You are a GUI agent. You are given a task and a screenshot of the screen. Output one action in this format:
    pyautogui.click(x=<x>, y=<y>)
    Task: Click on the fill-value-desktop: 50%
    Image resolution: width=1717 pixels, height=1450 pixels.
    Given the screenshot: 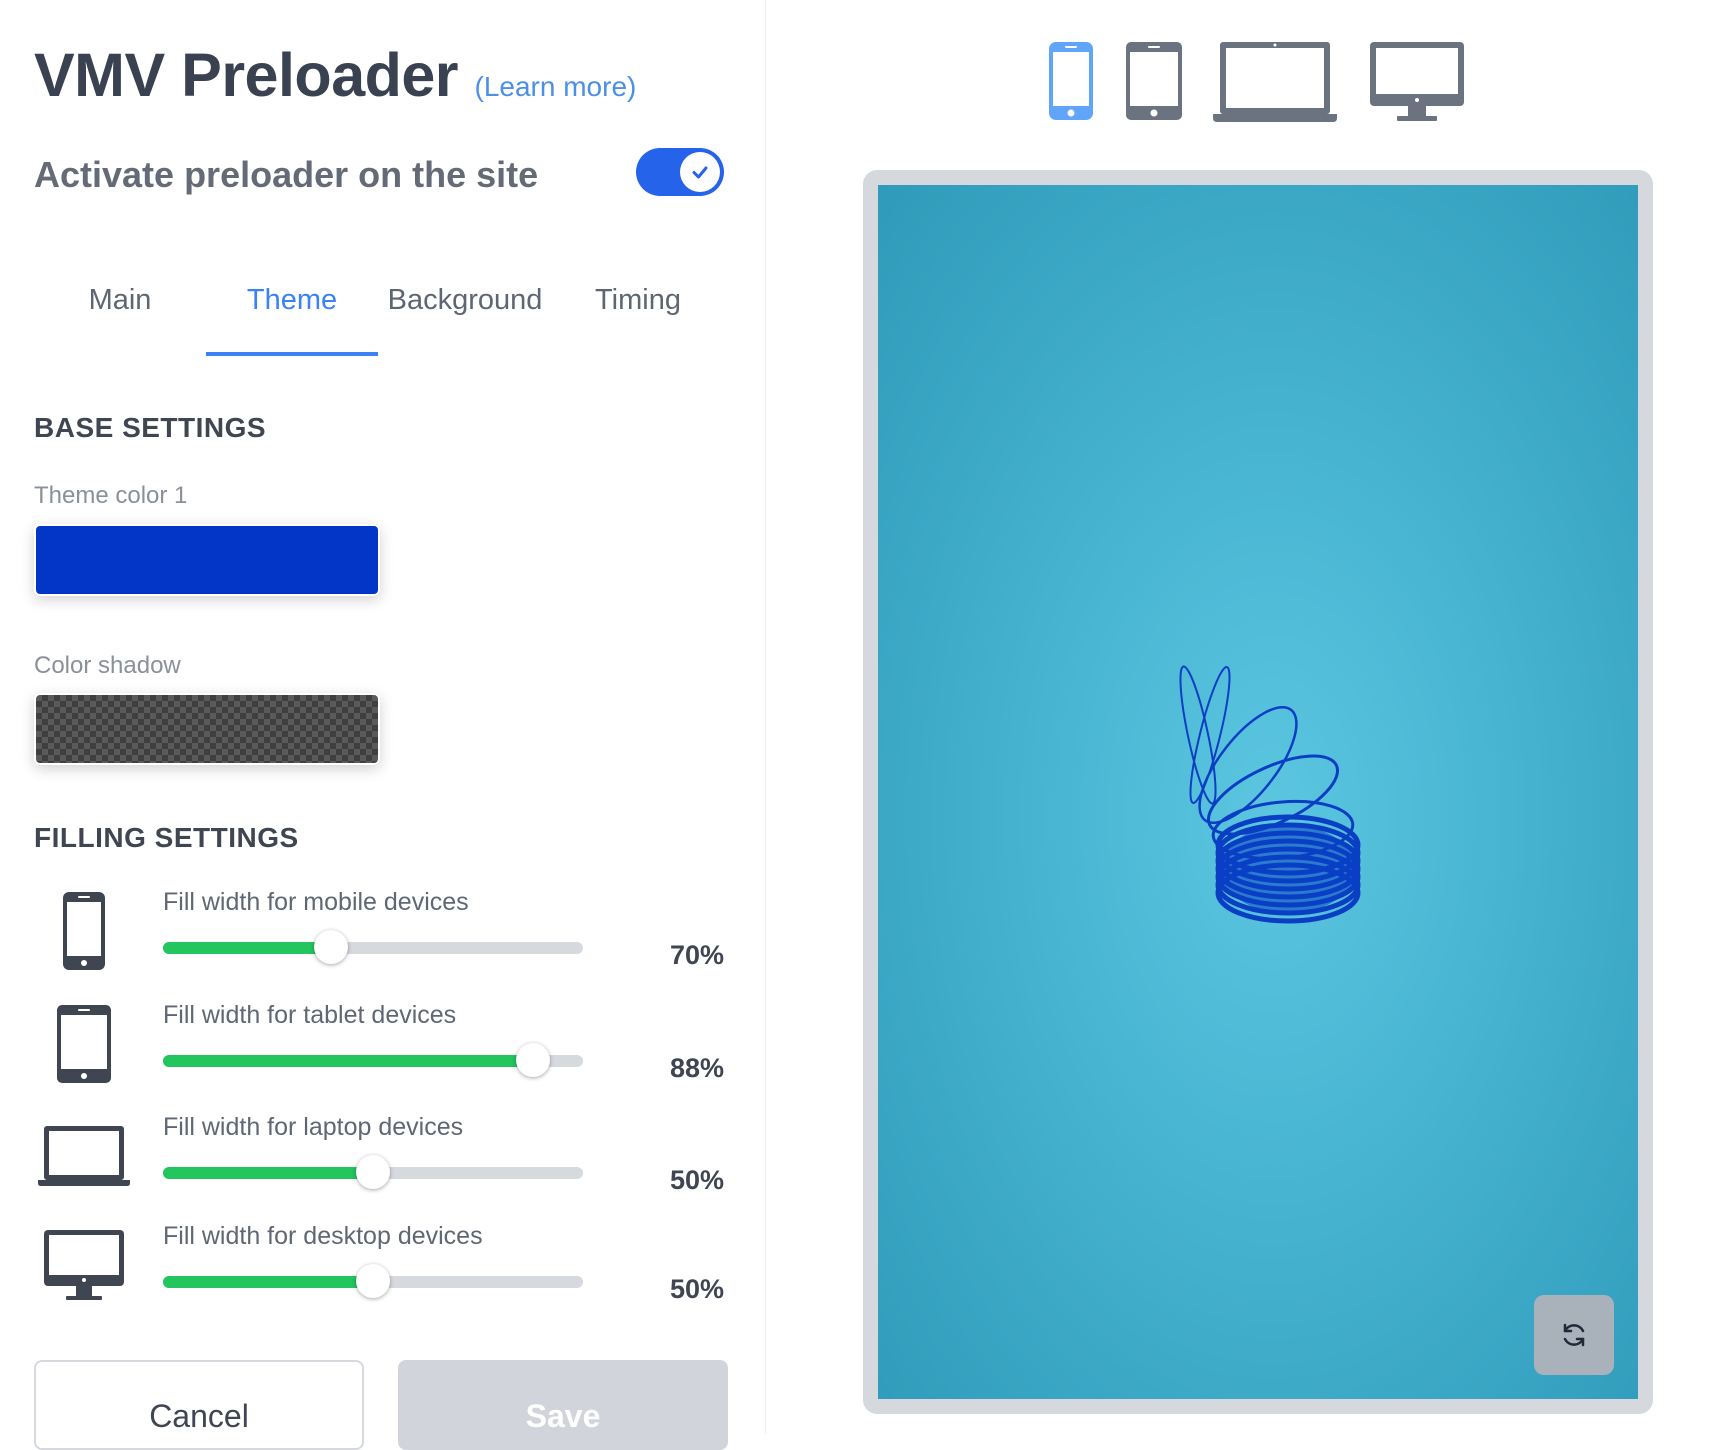 What is the action you would take?
    pyautogui.click(x=696, y=1289)
    